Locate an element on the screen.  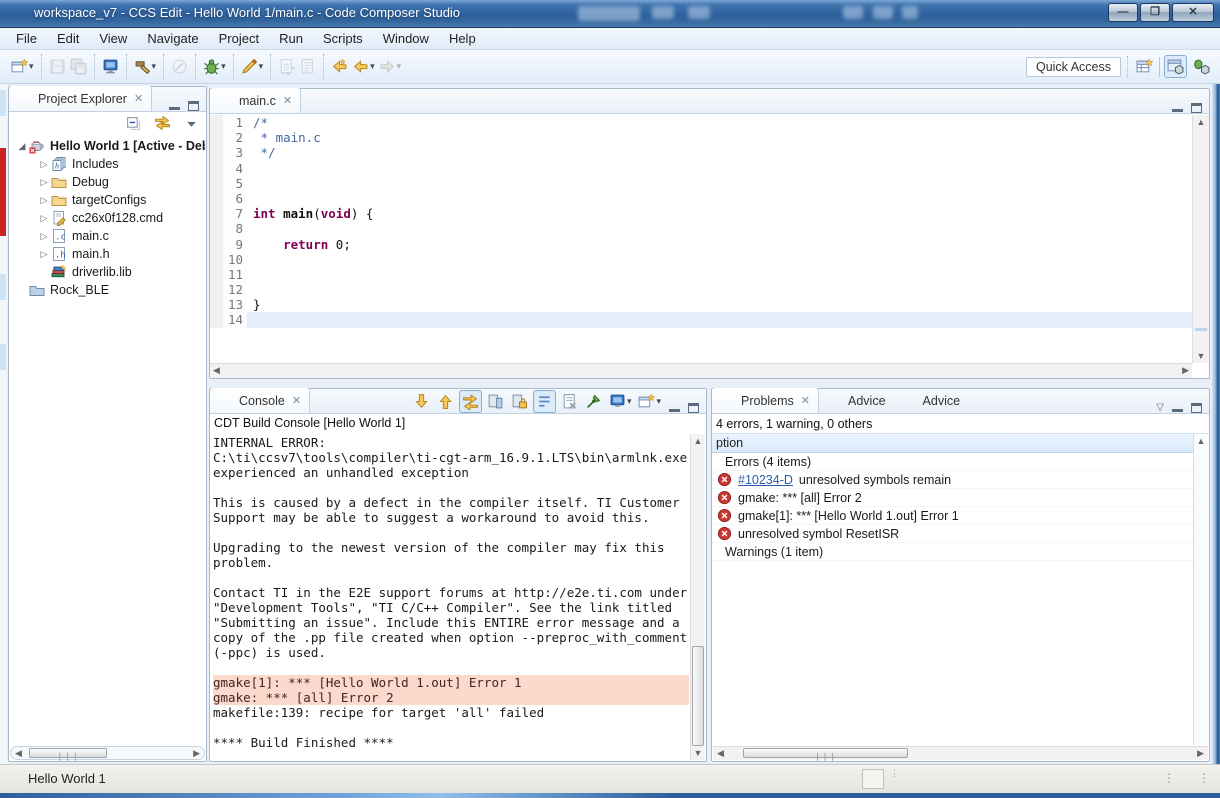
menu-view: View is located at coordinates (113, 38).